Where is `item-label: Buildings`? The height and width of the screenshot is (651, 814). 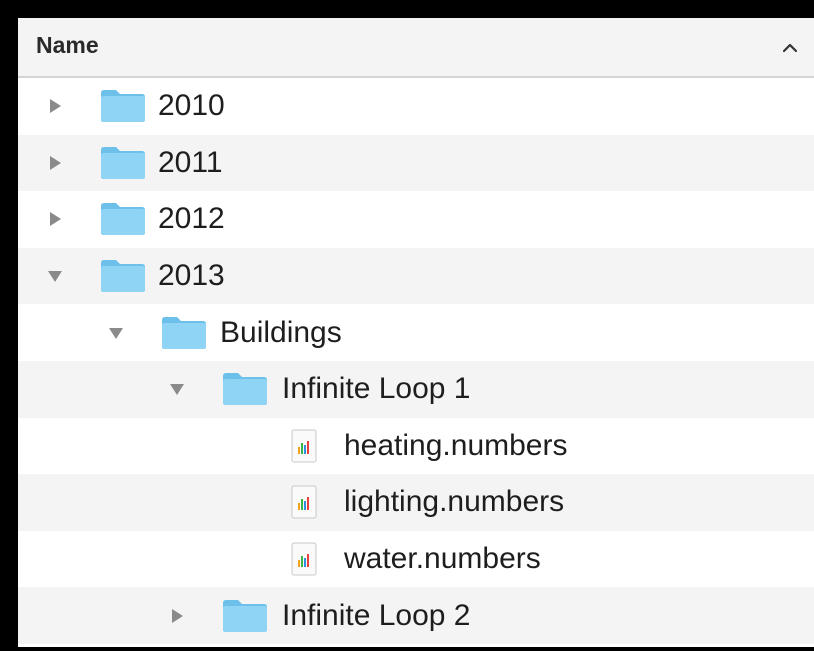 item-label: Buildings is located at coordinates (281, 332).